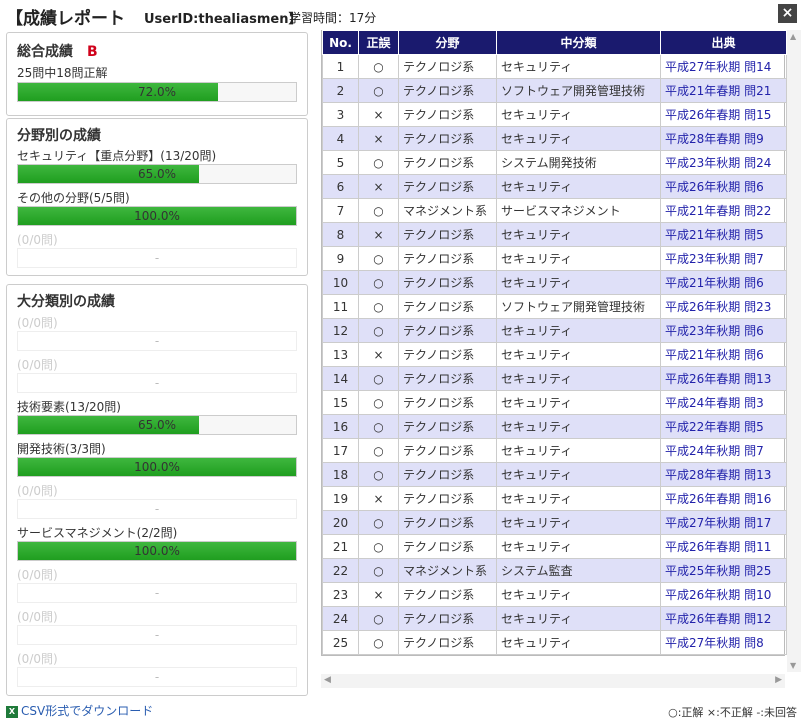 The height and width of the screenshot is (719, 801). Describe the element at coordinates (793, 36) in the screenshot. I see `scroll-up-icon: ▲` at that location.